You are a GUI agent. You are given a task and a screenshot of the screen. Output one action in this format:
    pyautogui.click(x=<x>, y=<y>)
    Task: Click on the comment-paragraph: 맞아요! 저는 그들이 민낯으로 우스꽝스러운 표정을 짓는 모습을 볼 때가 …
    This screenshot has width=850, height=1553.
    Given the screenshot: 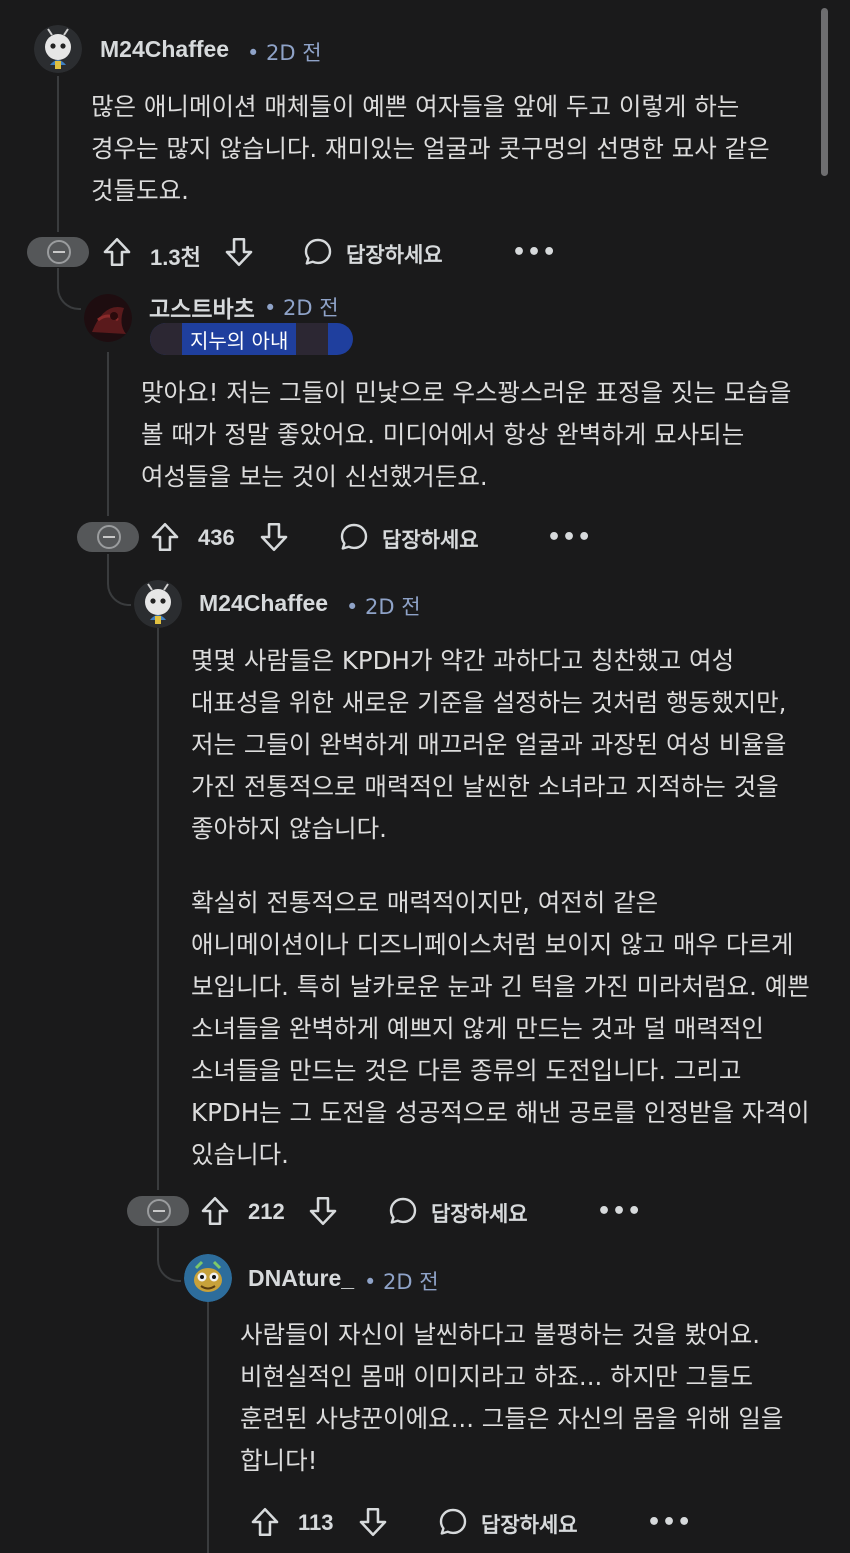 What is the action you would take?
    pyautogui.click(x=466, y=434)
    